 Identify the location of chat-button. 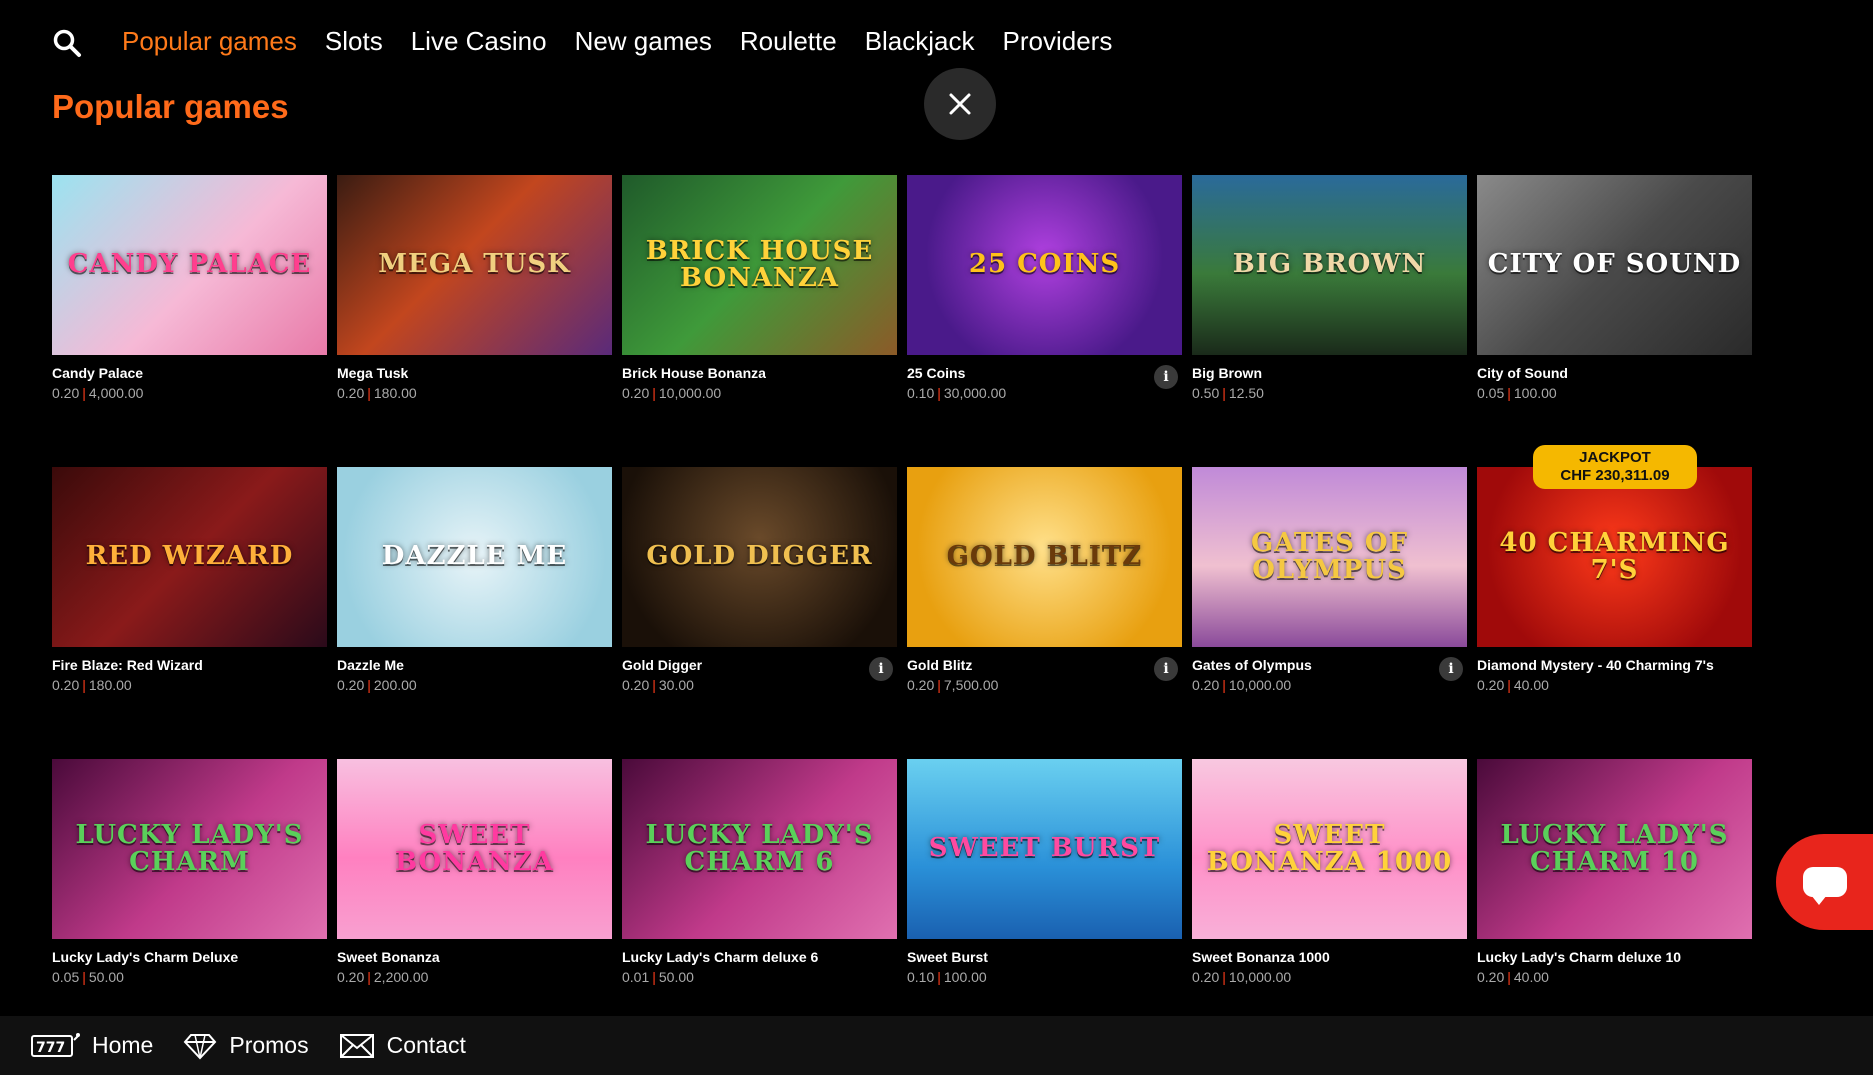
(1824, 882).